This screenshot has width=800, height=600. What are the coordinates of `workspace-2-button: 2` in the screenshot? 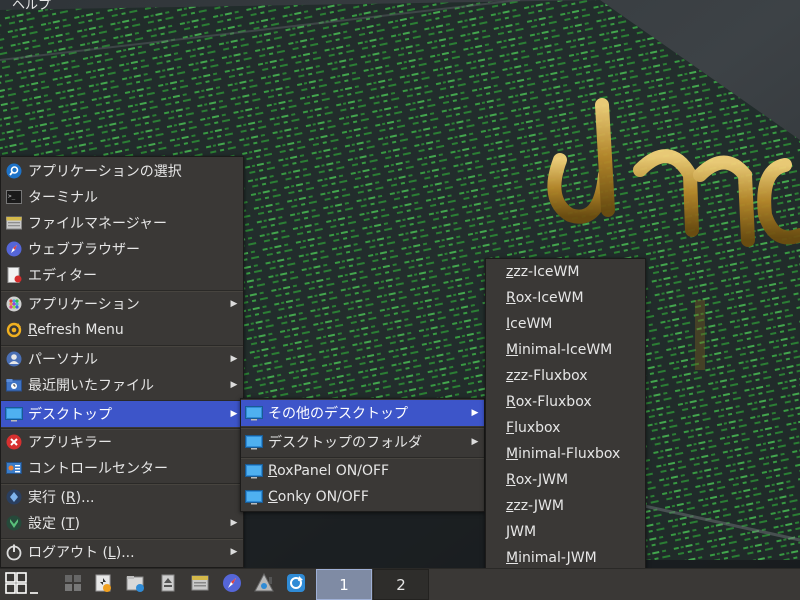 It's located at (401, 584).